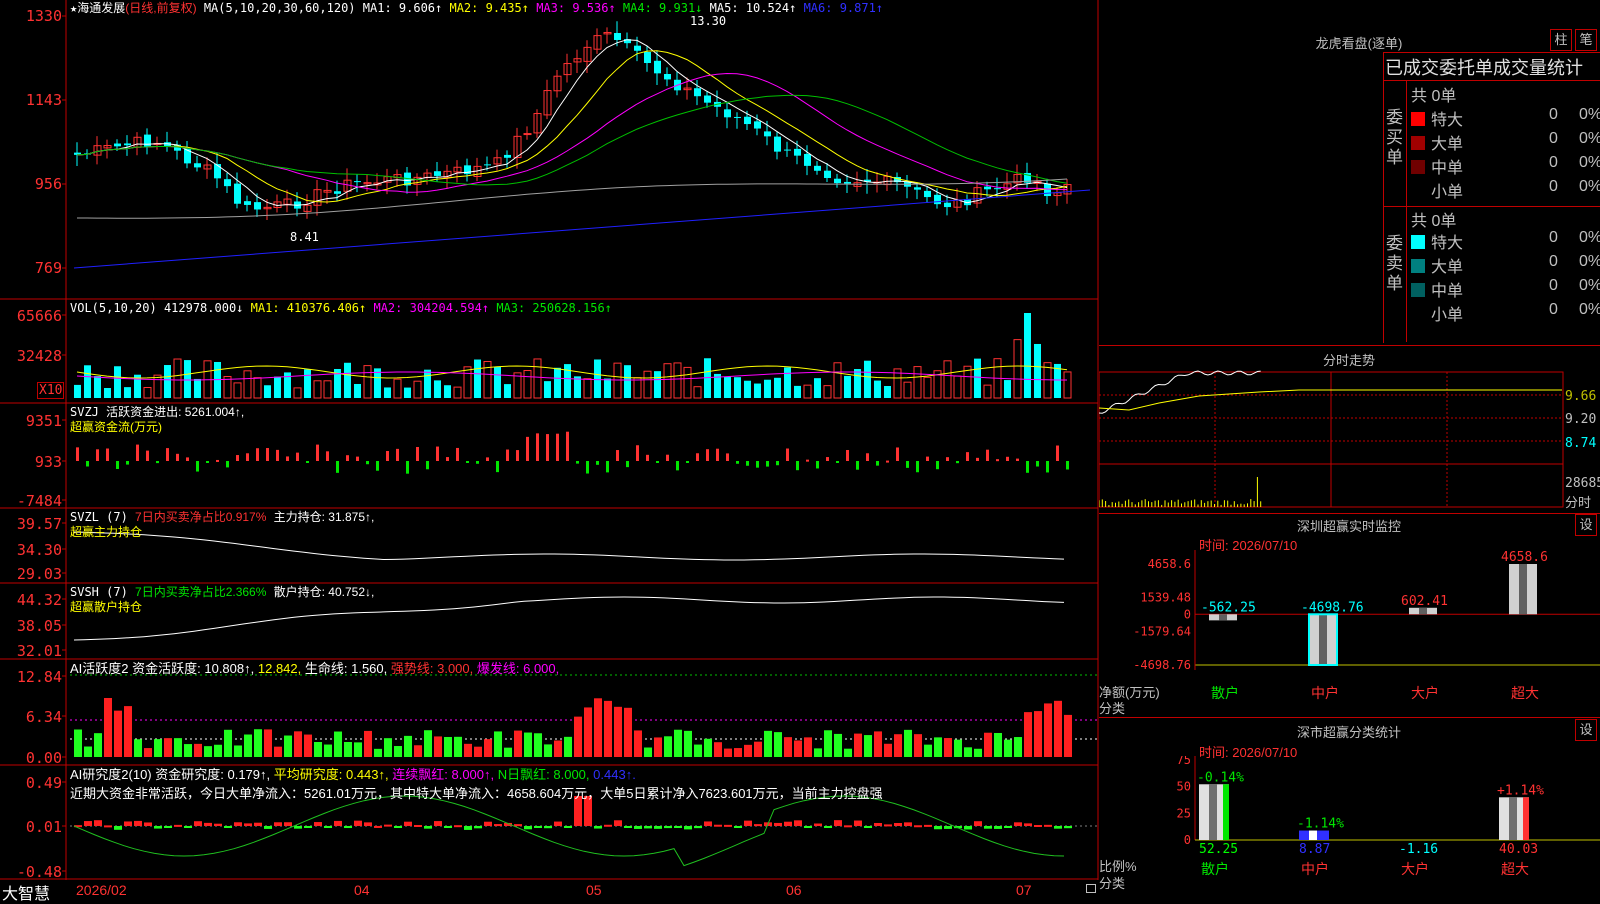 The image size is (1600, 904). Describe the element at coordinates (1225, 693) in the screenshot. I see `sz-monitor-category: 散户` at that location.